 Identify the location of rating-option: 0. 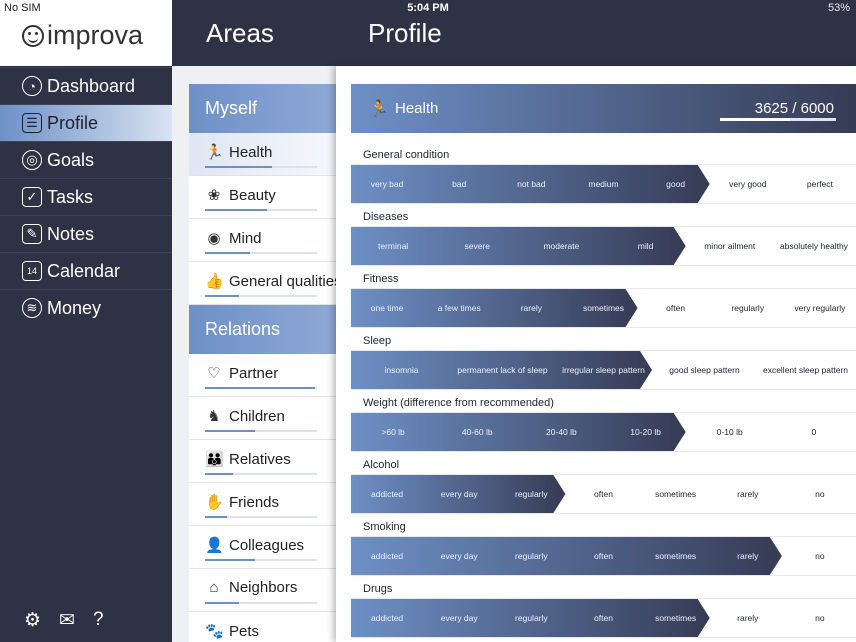
(814, 432).